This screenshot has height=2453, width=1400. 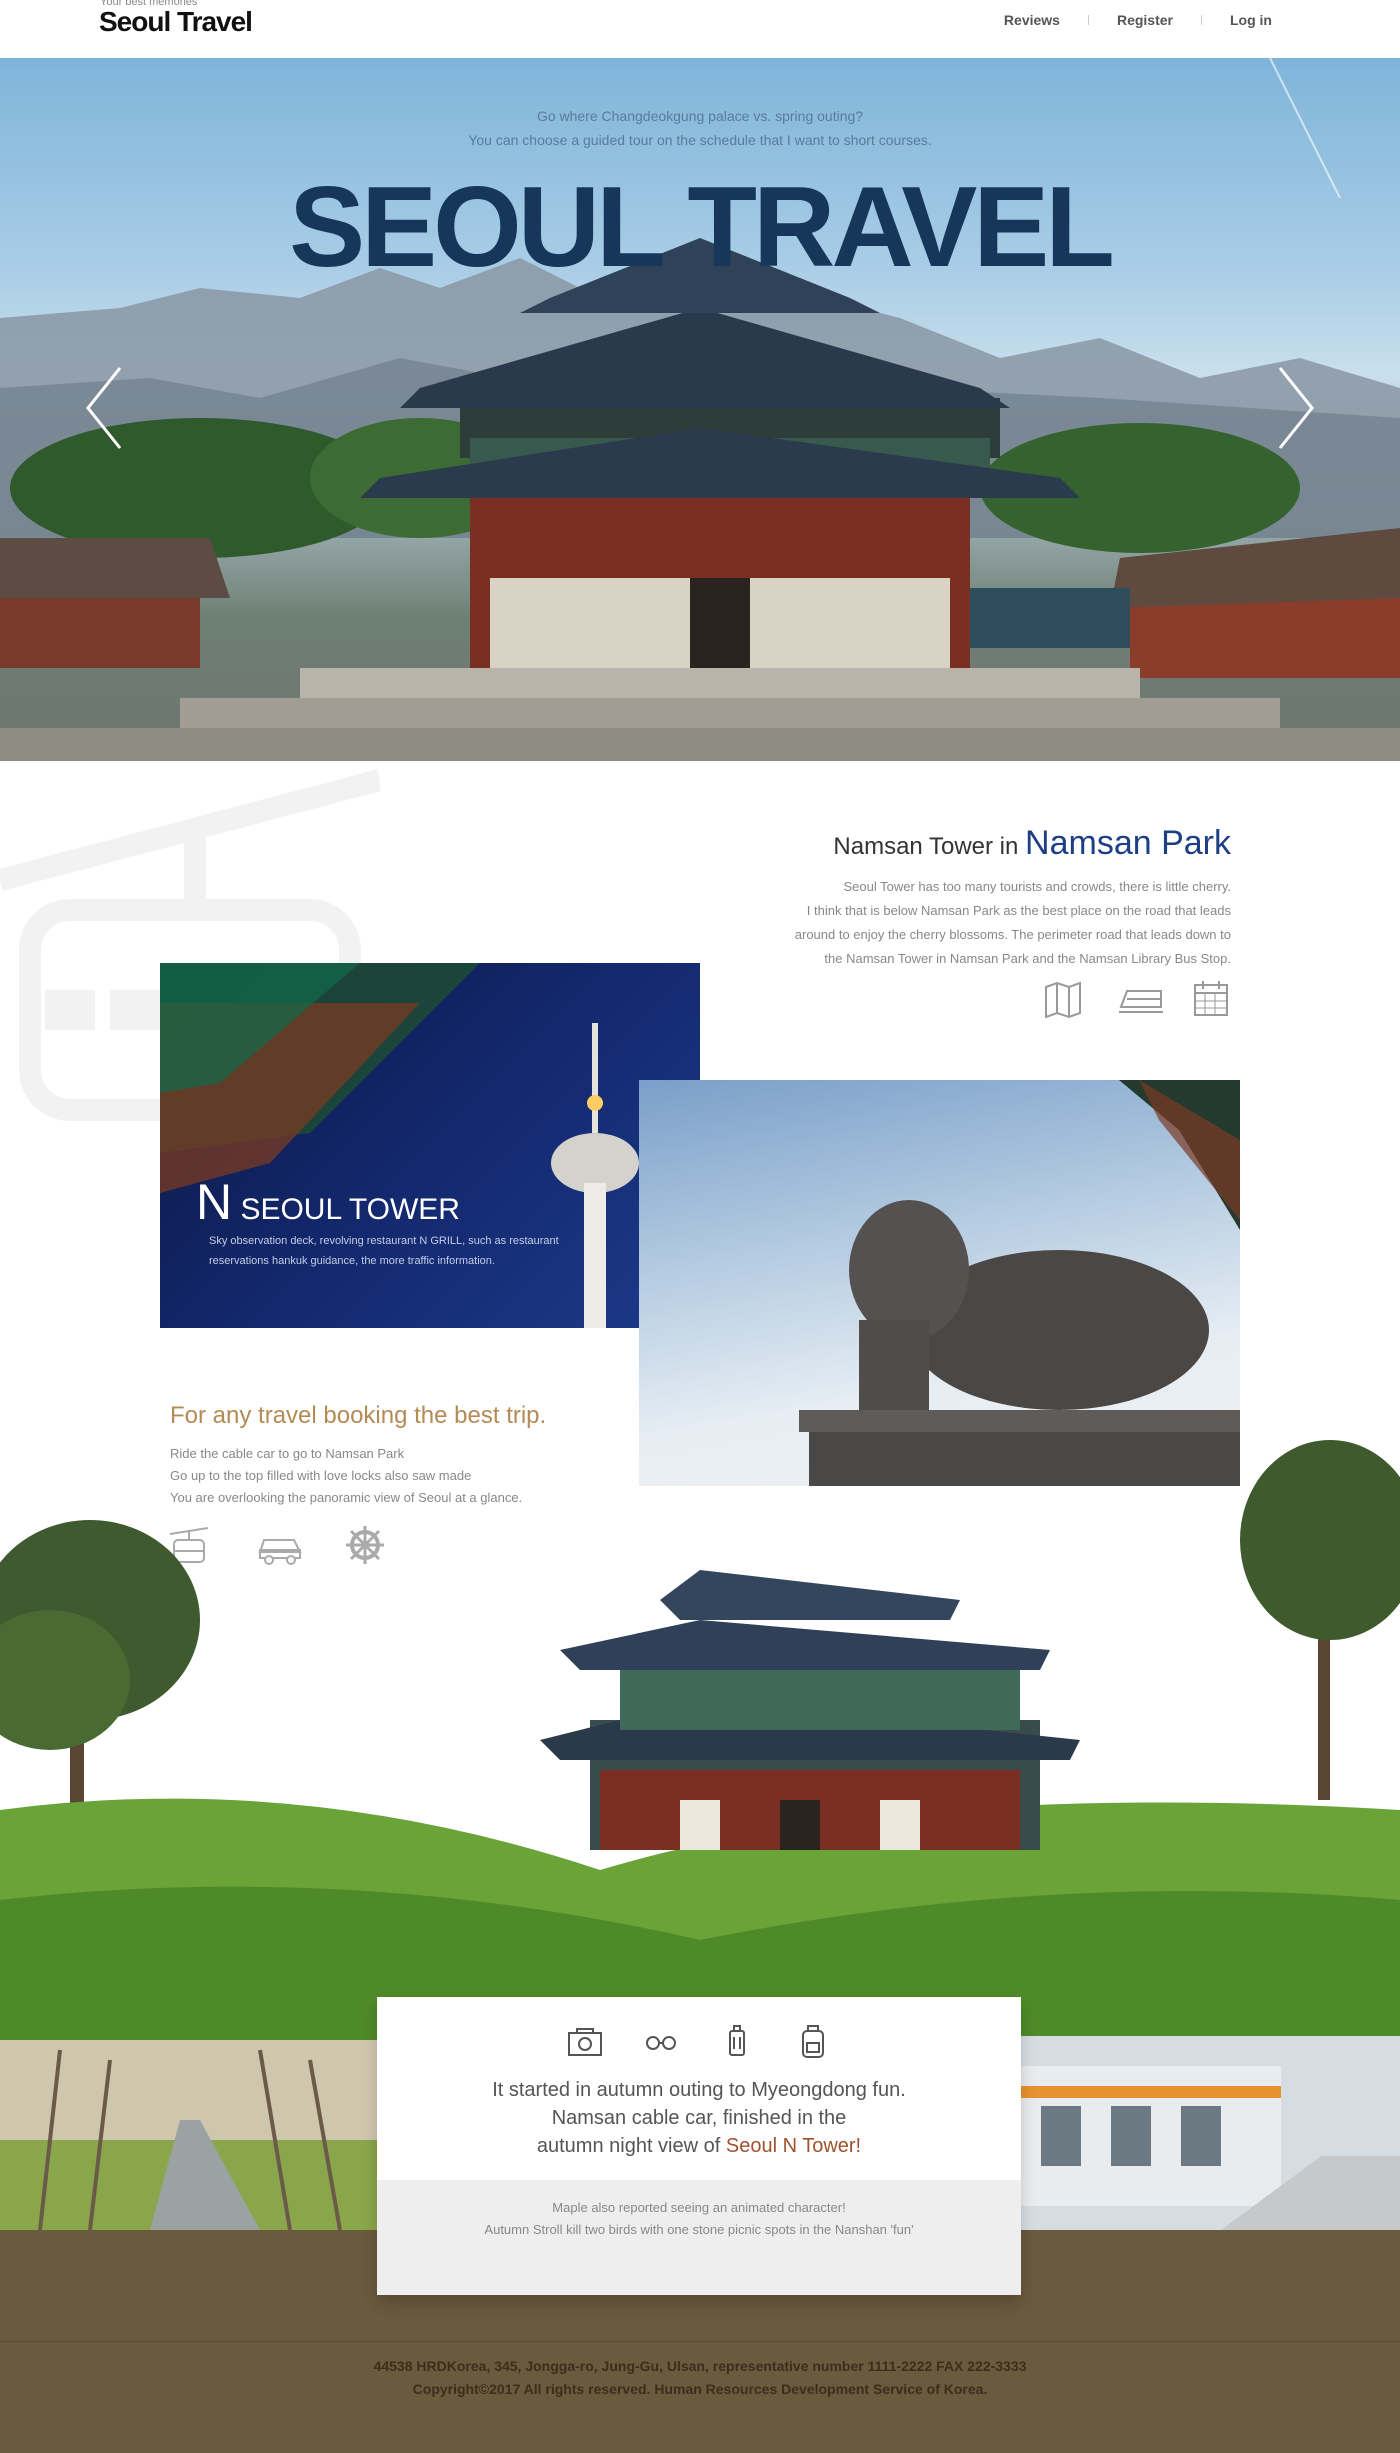 I want to click on namsan-icons, so click(x=1137, y=999).